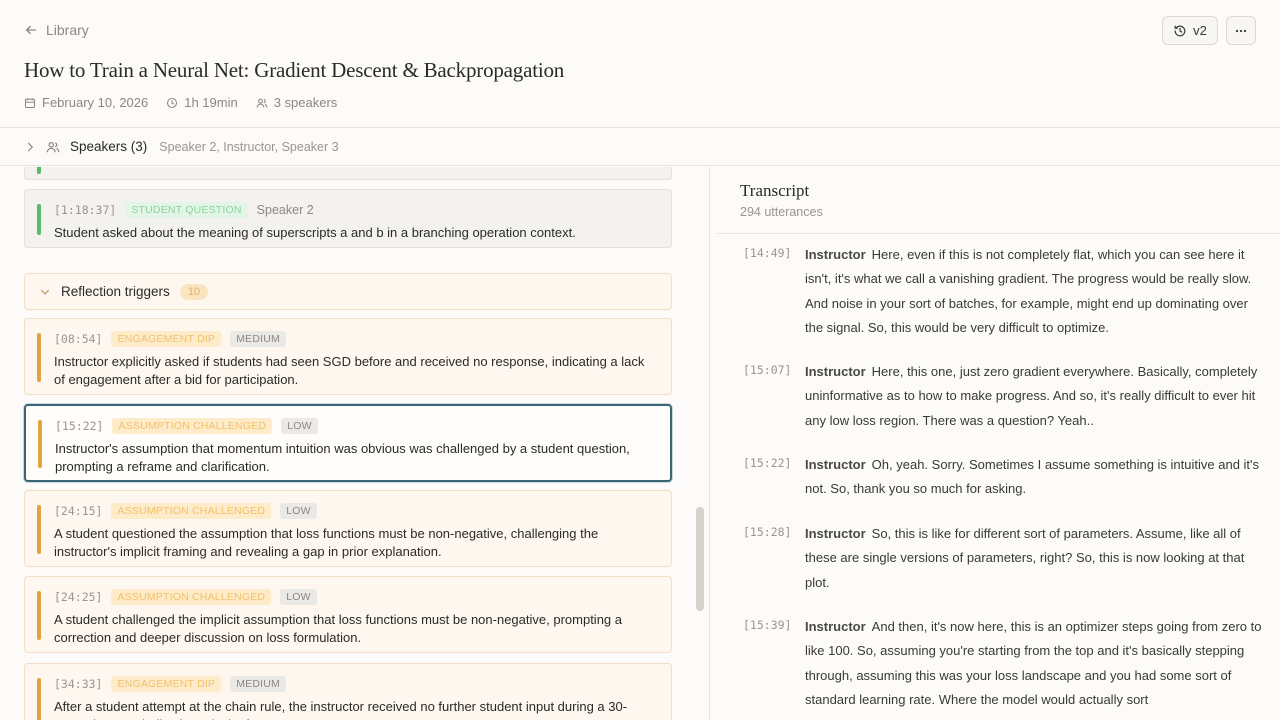  Describe the element at coordinates (67, 30) in the screenshot. I see `back-label: Library` at that location.